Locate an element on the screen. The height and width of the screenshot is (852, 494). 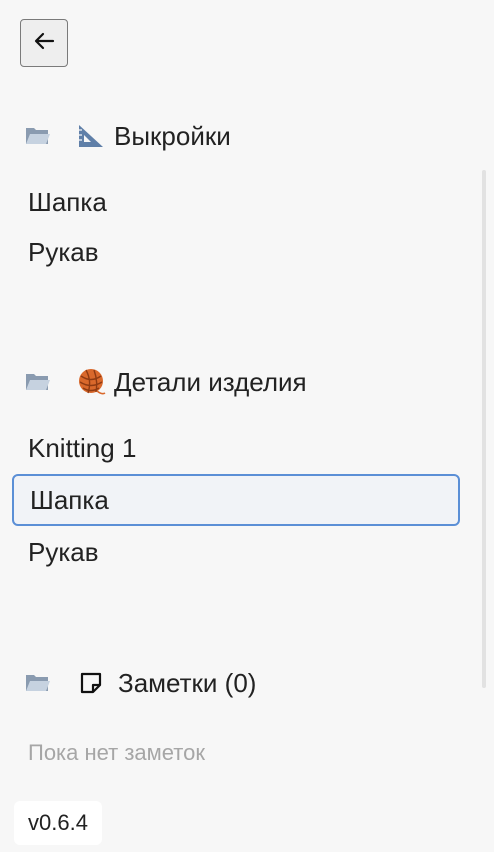
list-item-pattern: Рукав is located at coordinates (236, 252).